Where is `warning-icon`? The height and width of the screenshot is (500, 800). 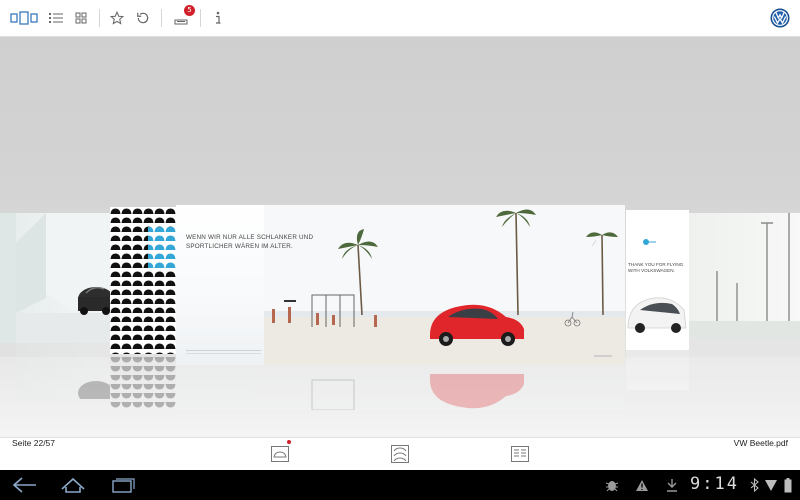
warning-icon is located at coordinates (642, 485).